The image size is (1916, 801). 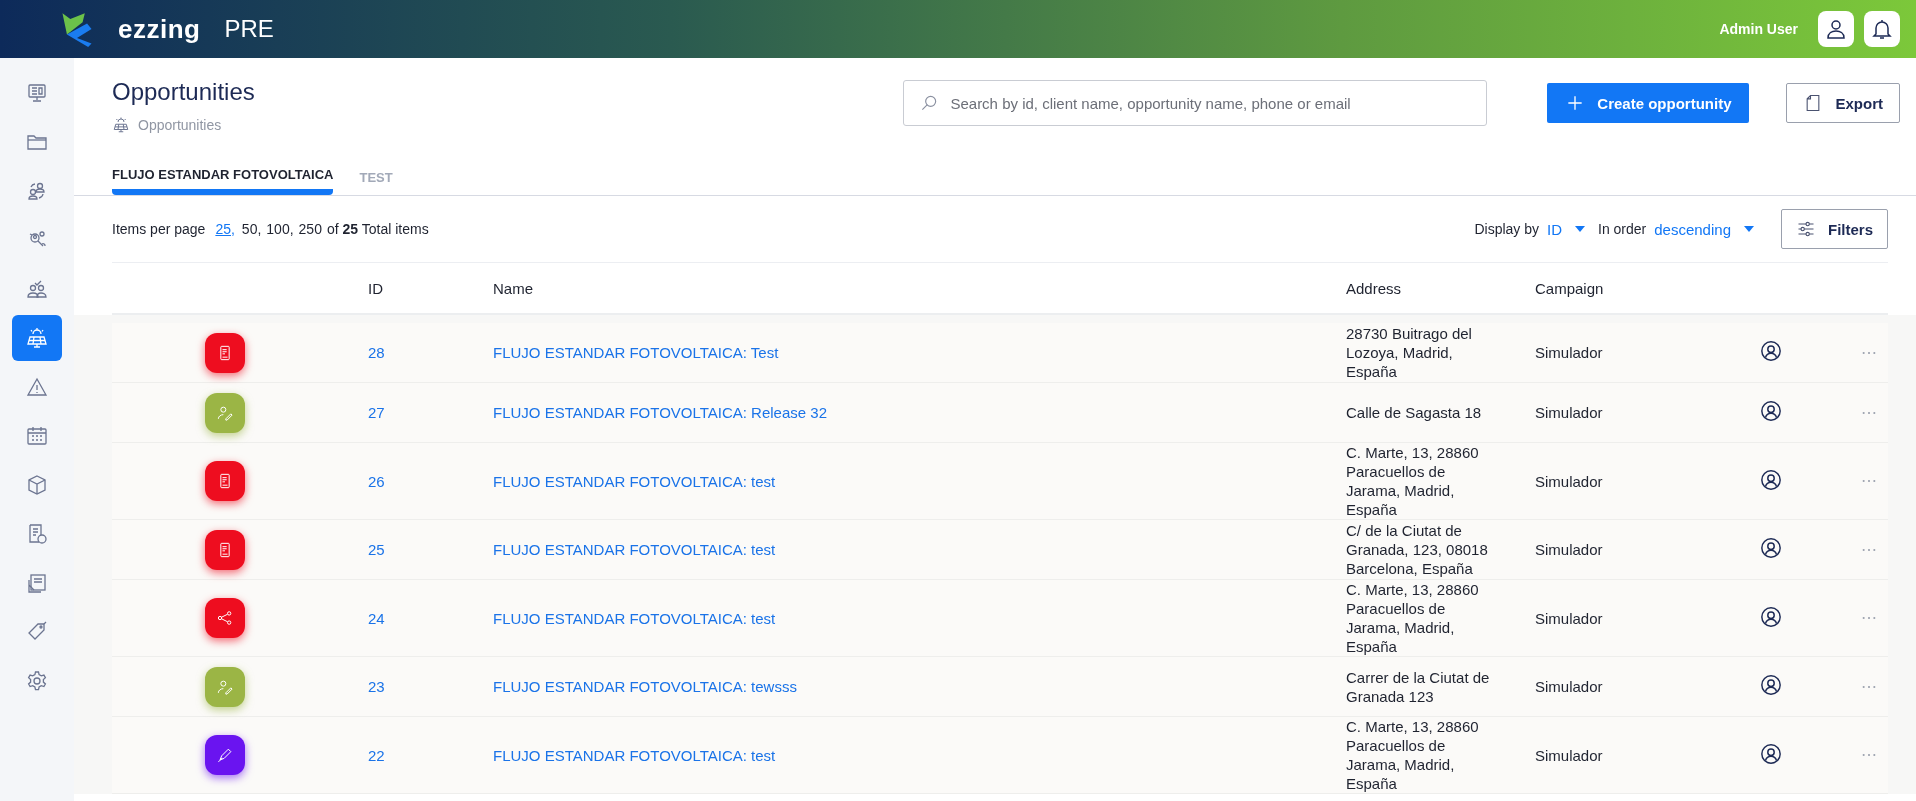 I want to click on page-size-option: 25,, so click(x=225, y=229).